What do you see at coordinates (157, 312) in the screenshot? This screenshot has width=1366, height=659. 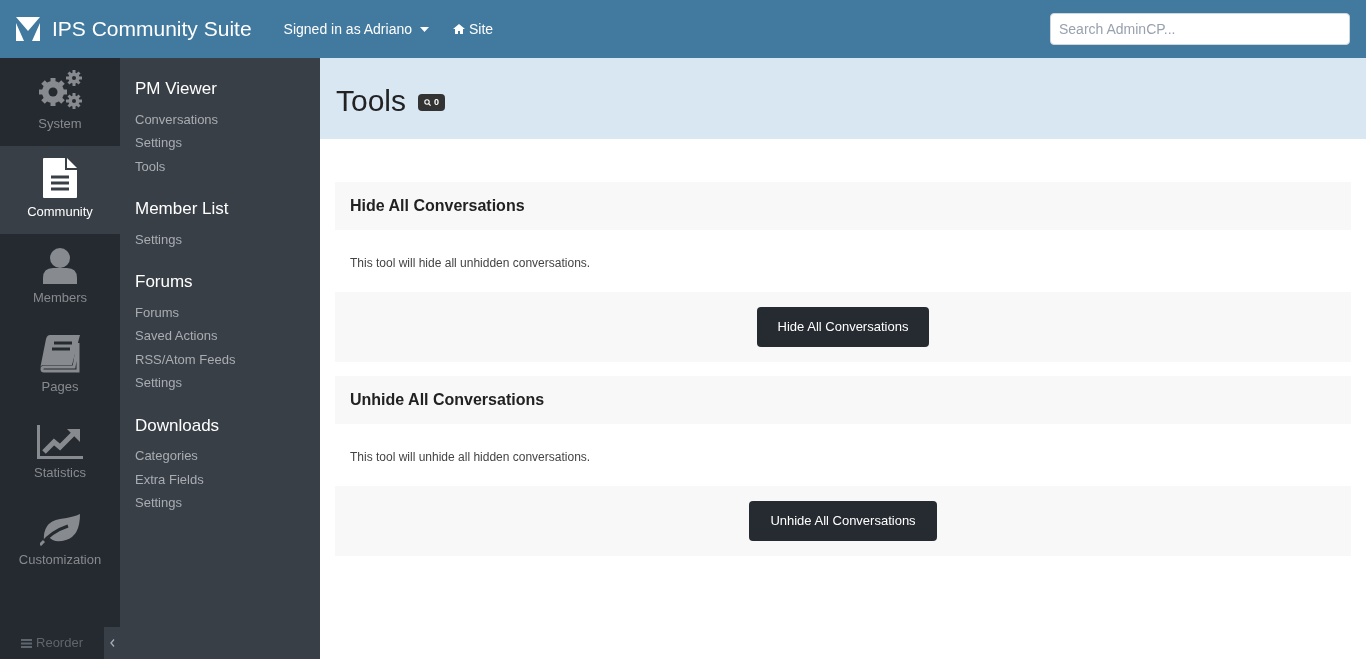 I see `menu-link: Forums` at bounding box center [157, 312].